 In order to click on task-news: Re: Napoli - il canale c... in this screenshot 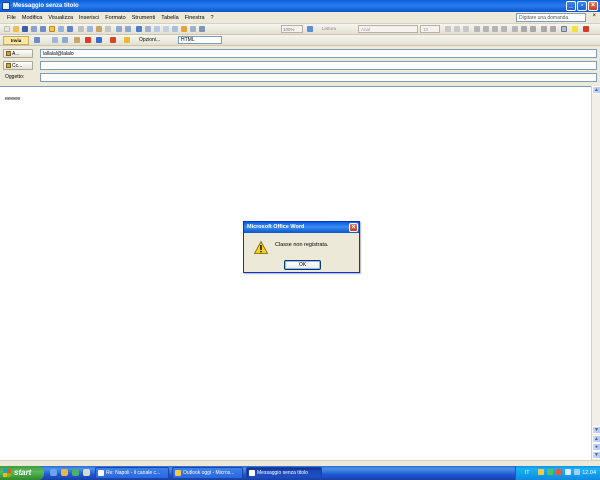, I will do `click(132, 473)`.